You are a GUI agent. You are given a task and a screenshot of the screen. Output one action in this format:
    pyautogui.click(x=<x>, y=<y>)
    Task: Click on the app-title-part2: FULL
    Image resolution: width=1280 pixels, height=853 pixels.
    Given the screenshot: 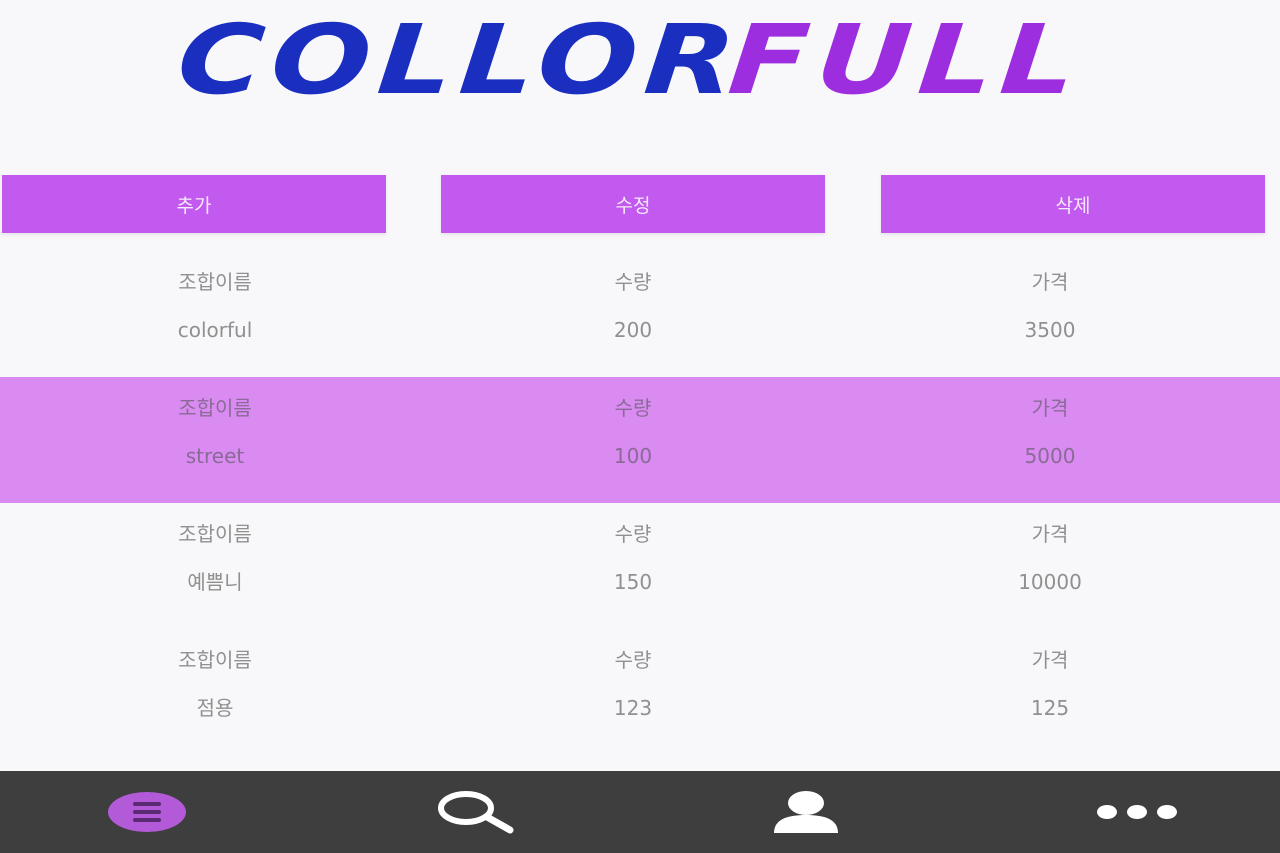 What is the action you would take?
    pyautogui.click(x=906, y=60)
    